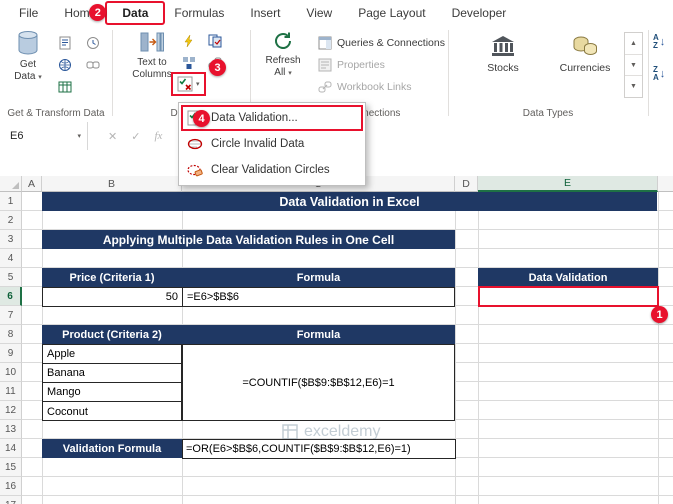 The width and height of the screenshot is (673, 504). Describe the element at coordinates (25, 76) in the screenshot. I see `get-data-label-2: Data` at that location.